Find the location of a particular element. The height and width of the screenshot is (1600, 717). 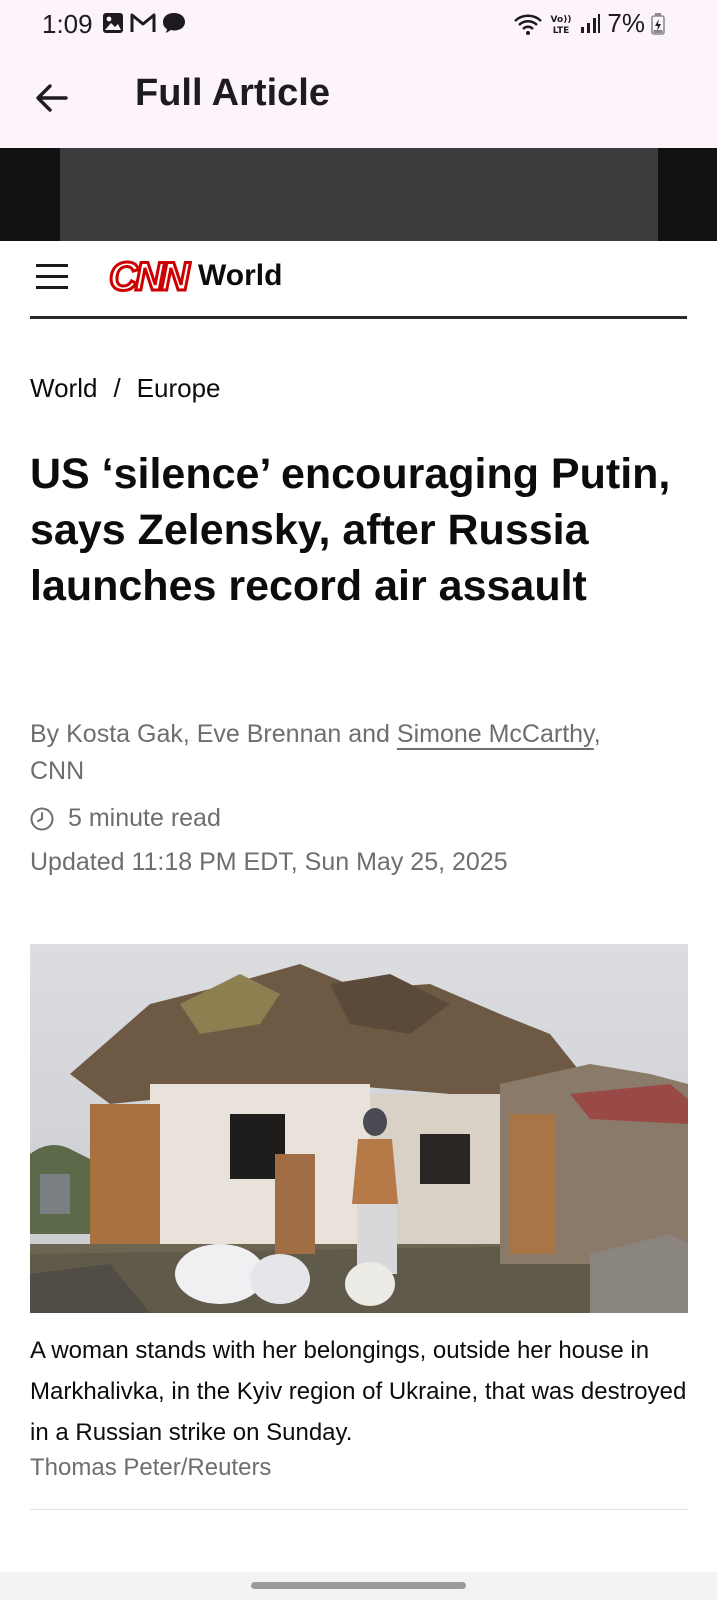

svg-text: Vo)) is located at coordinates (561, 20).